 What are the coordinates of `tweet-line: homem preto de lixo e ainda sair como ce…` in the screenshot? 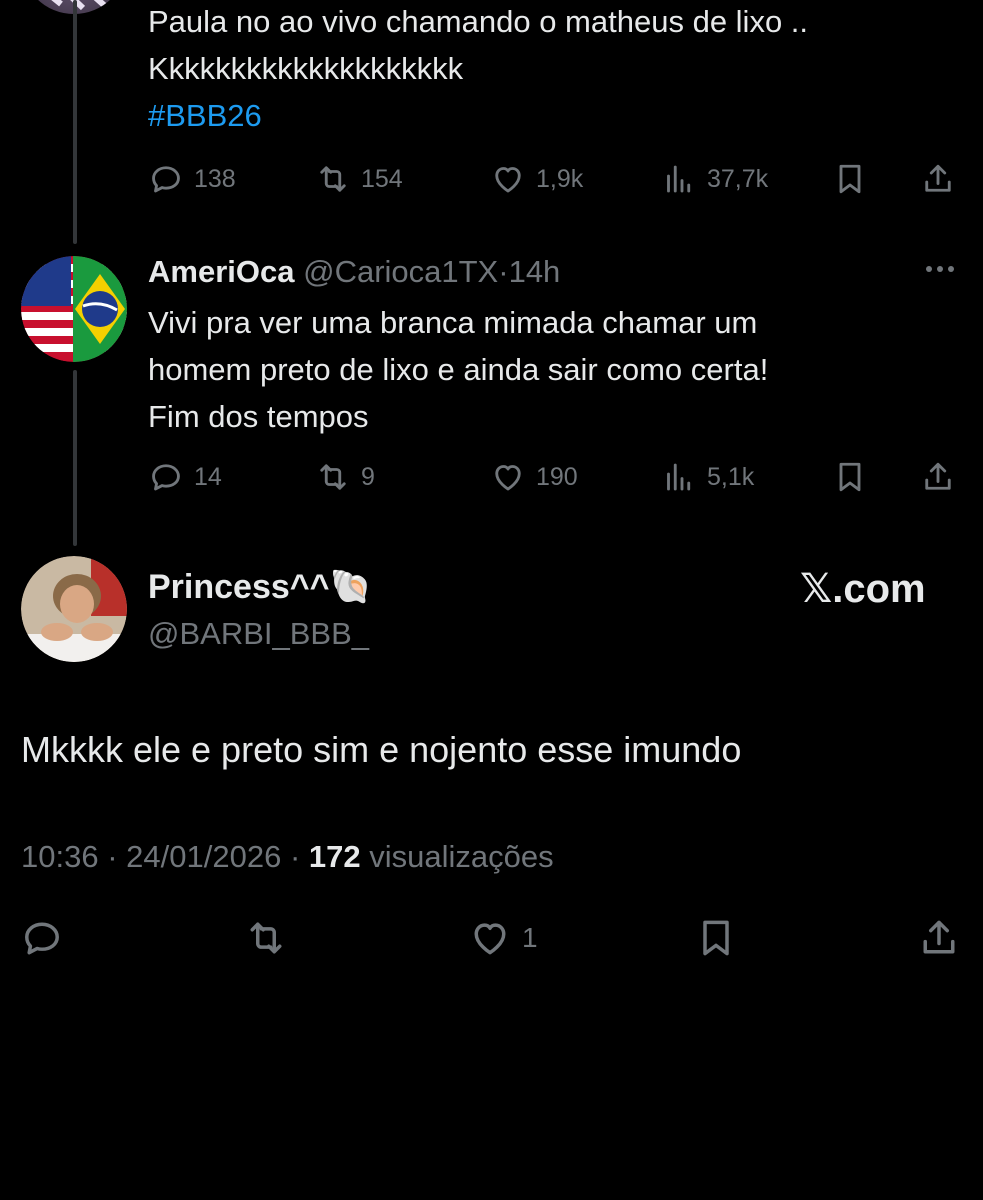 It's located at (458, 369).